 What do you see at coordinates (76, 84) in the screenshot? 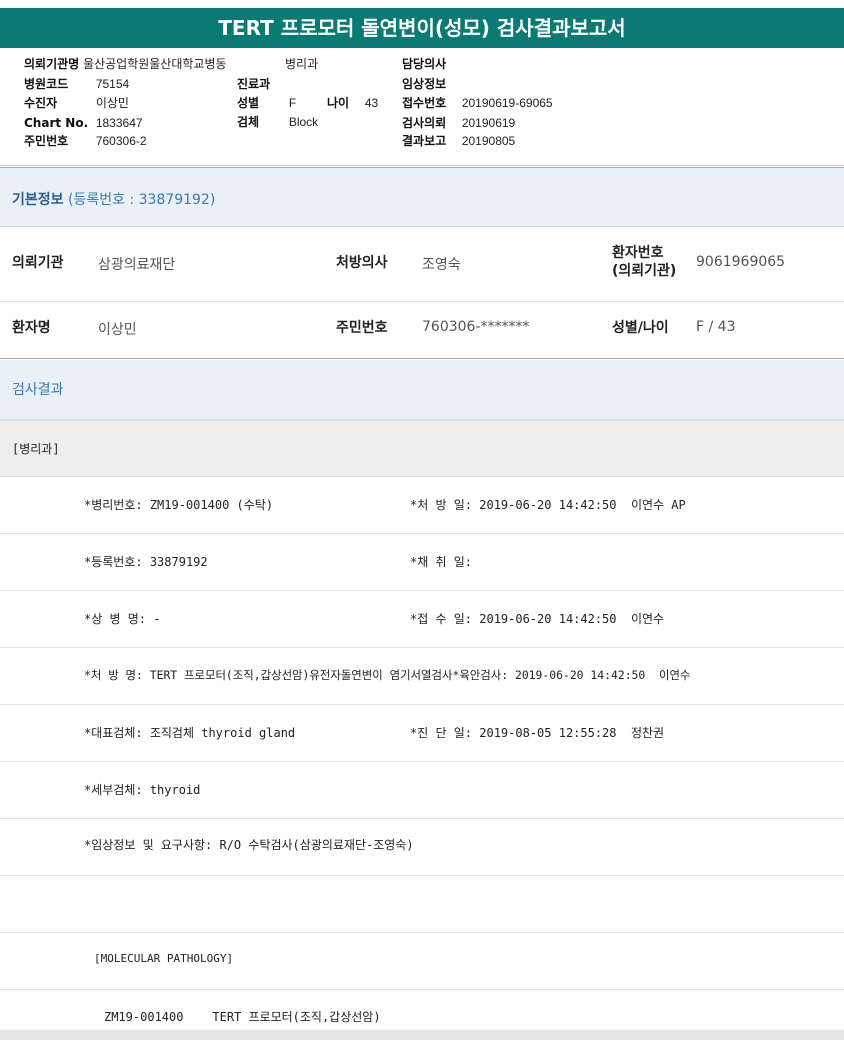
I see `header-hospital-code: 병원코드 75154` at bounding box center [76, 84].